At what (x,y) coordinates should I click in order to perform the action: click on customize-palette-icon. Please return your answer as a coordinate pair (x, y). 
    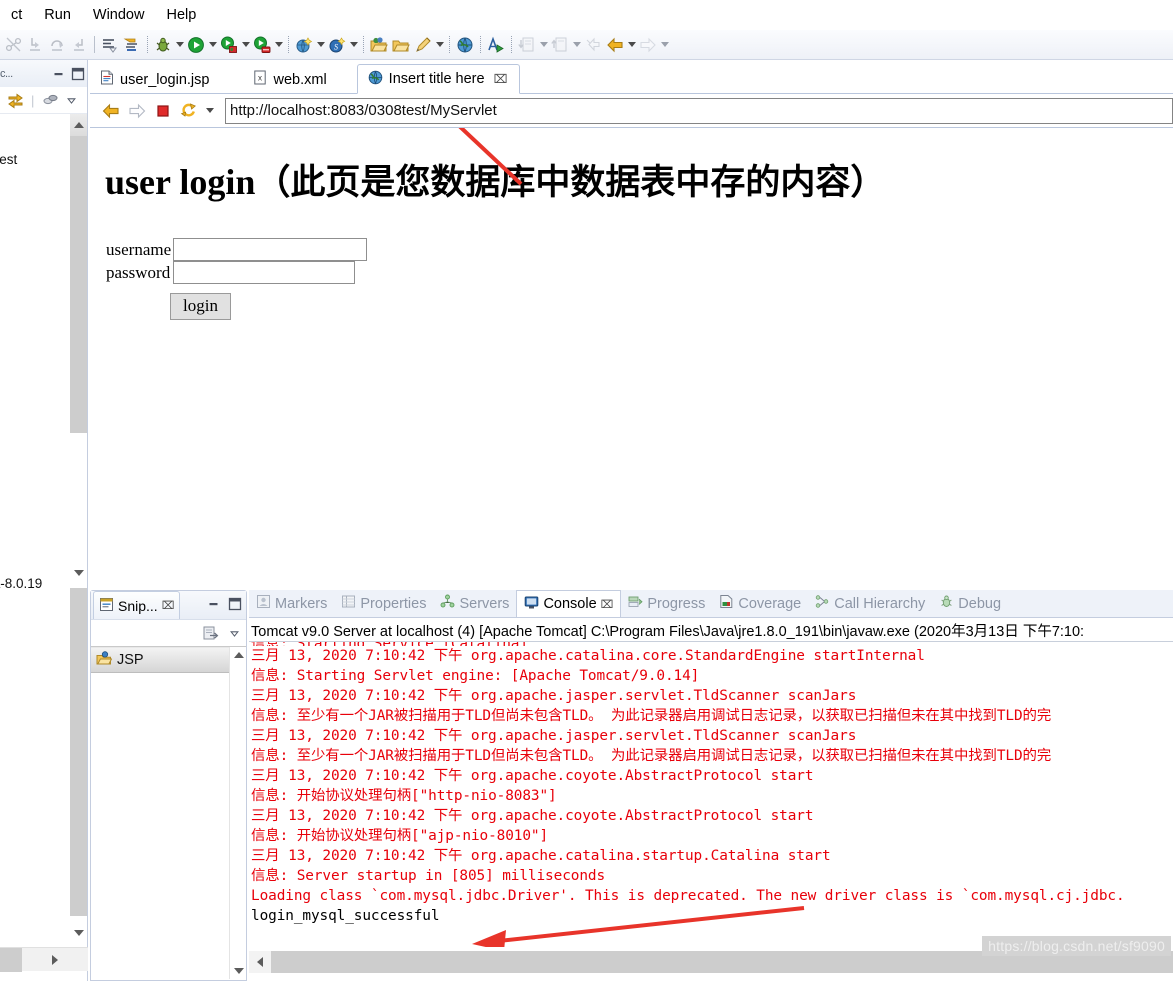
    Looking at the image, I should click on (210, 633).